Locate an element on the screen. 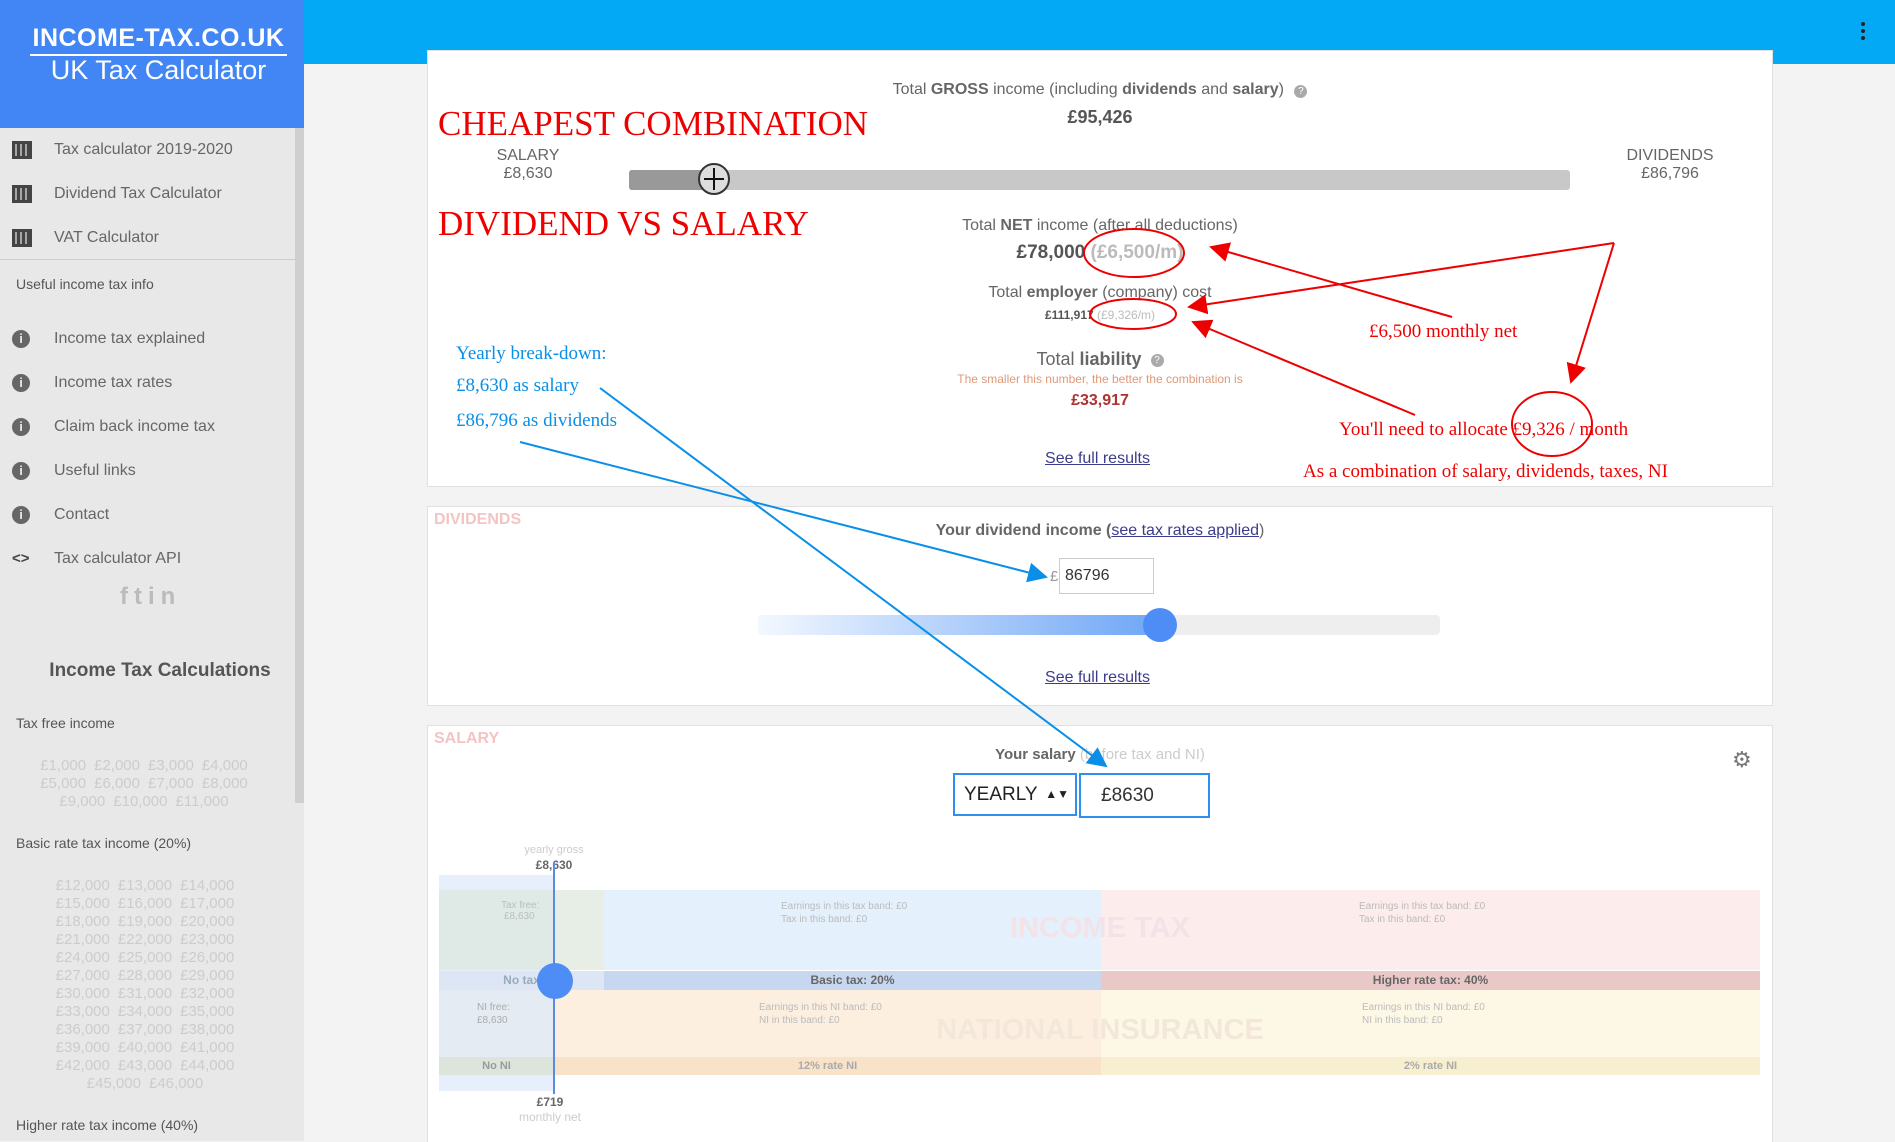 The width and height of the screenshot is (1895, 1142). annotation-circle-net is located at coordinates (1134, 253).